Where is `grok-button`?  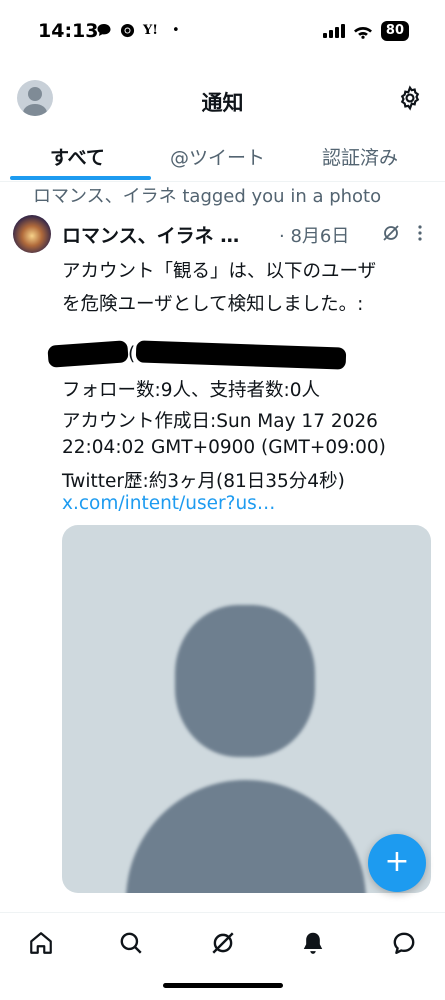
grok-button is located at coordinates (391, 235).